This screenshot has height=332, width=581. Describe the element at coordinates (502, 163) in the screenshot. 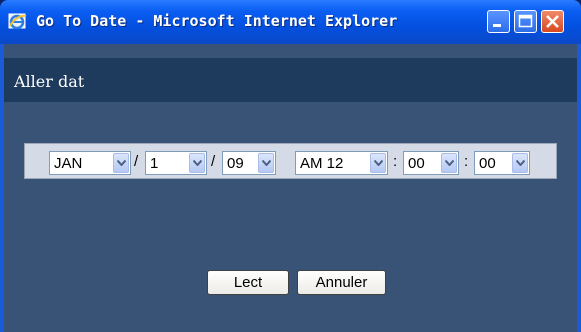

I see `second-select: 00` at that location.